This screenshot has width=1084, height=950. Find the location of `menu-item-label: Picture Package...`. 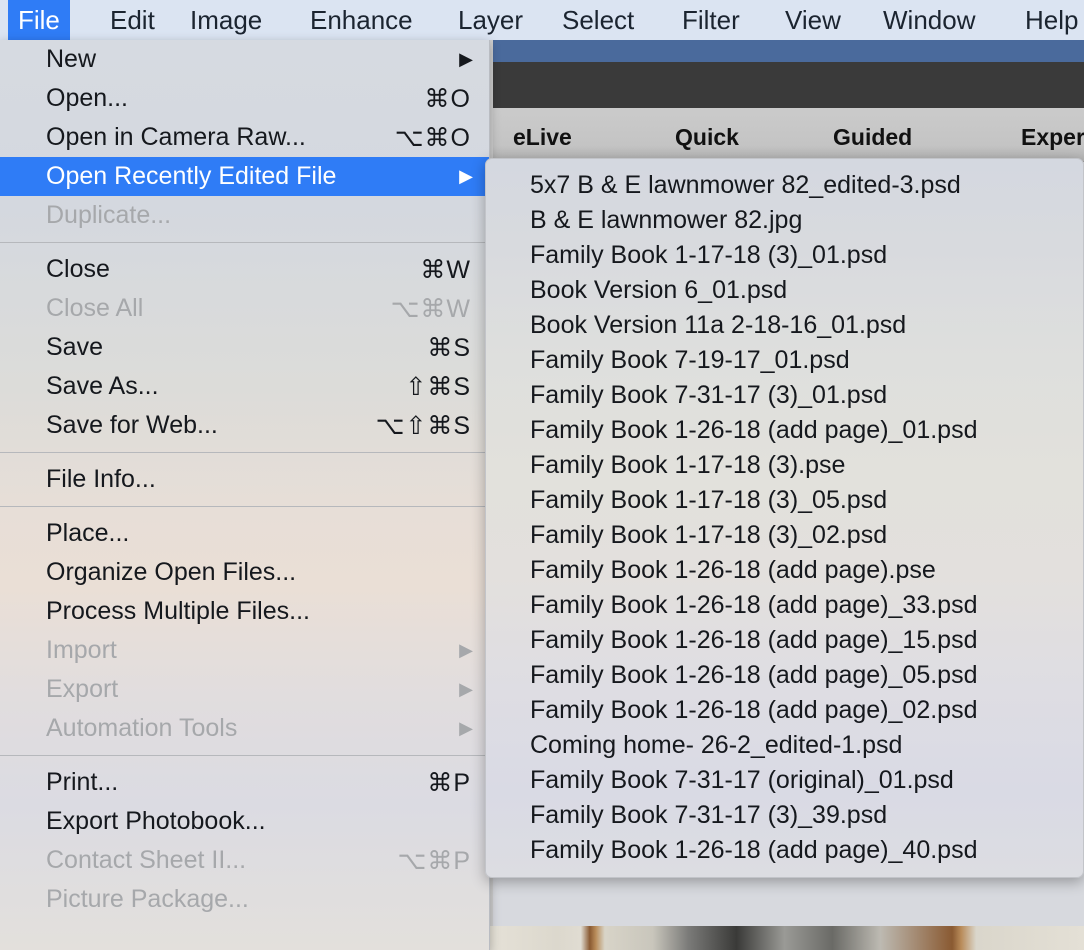

menu-item-label: Picture Package... is located at coordinates (147, 899).